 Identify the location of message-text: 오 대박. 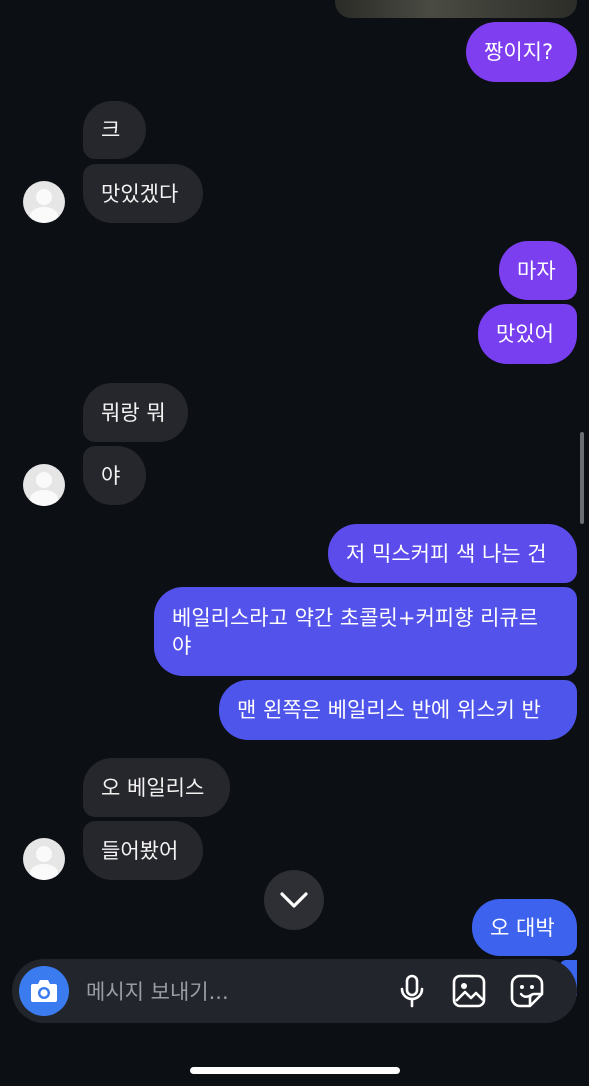
(522, 927).